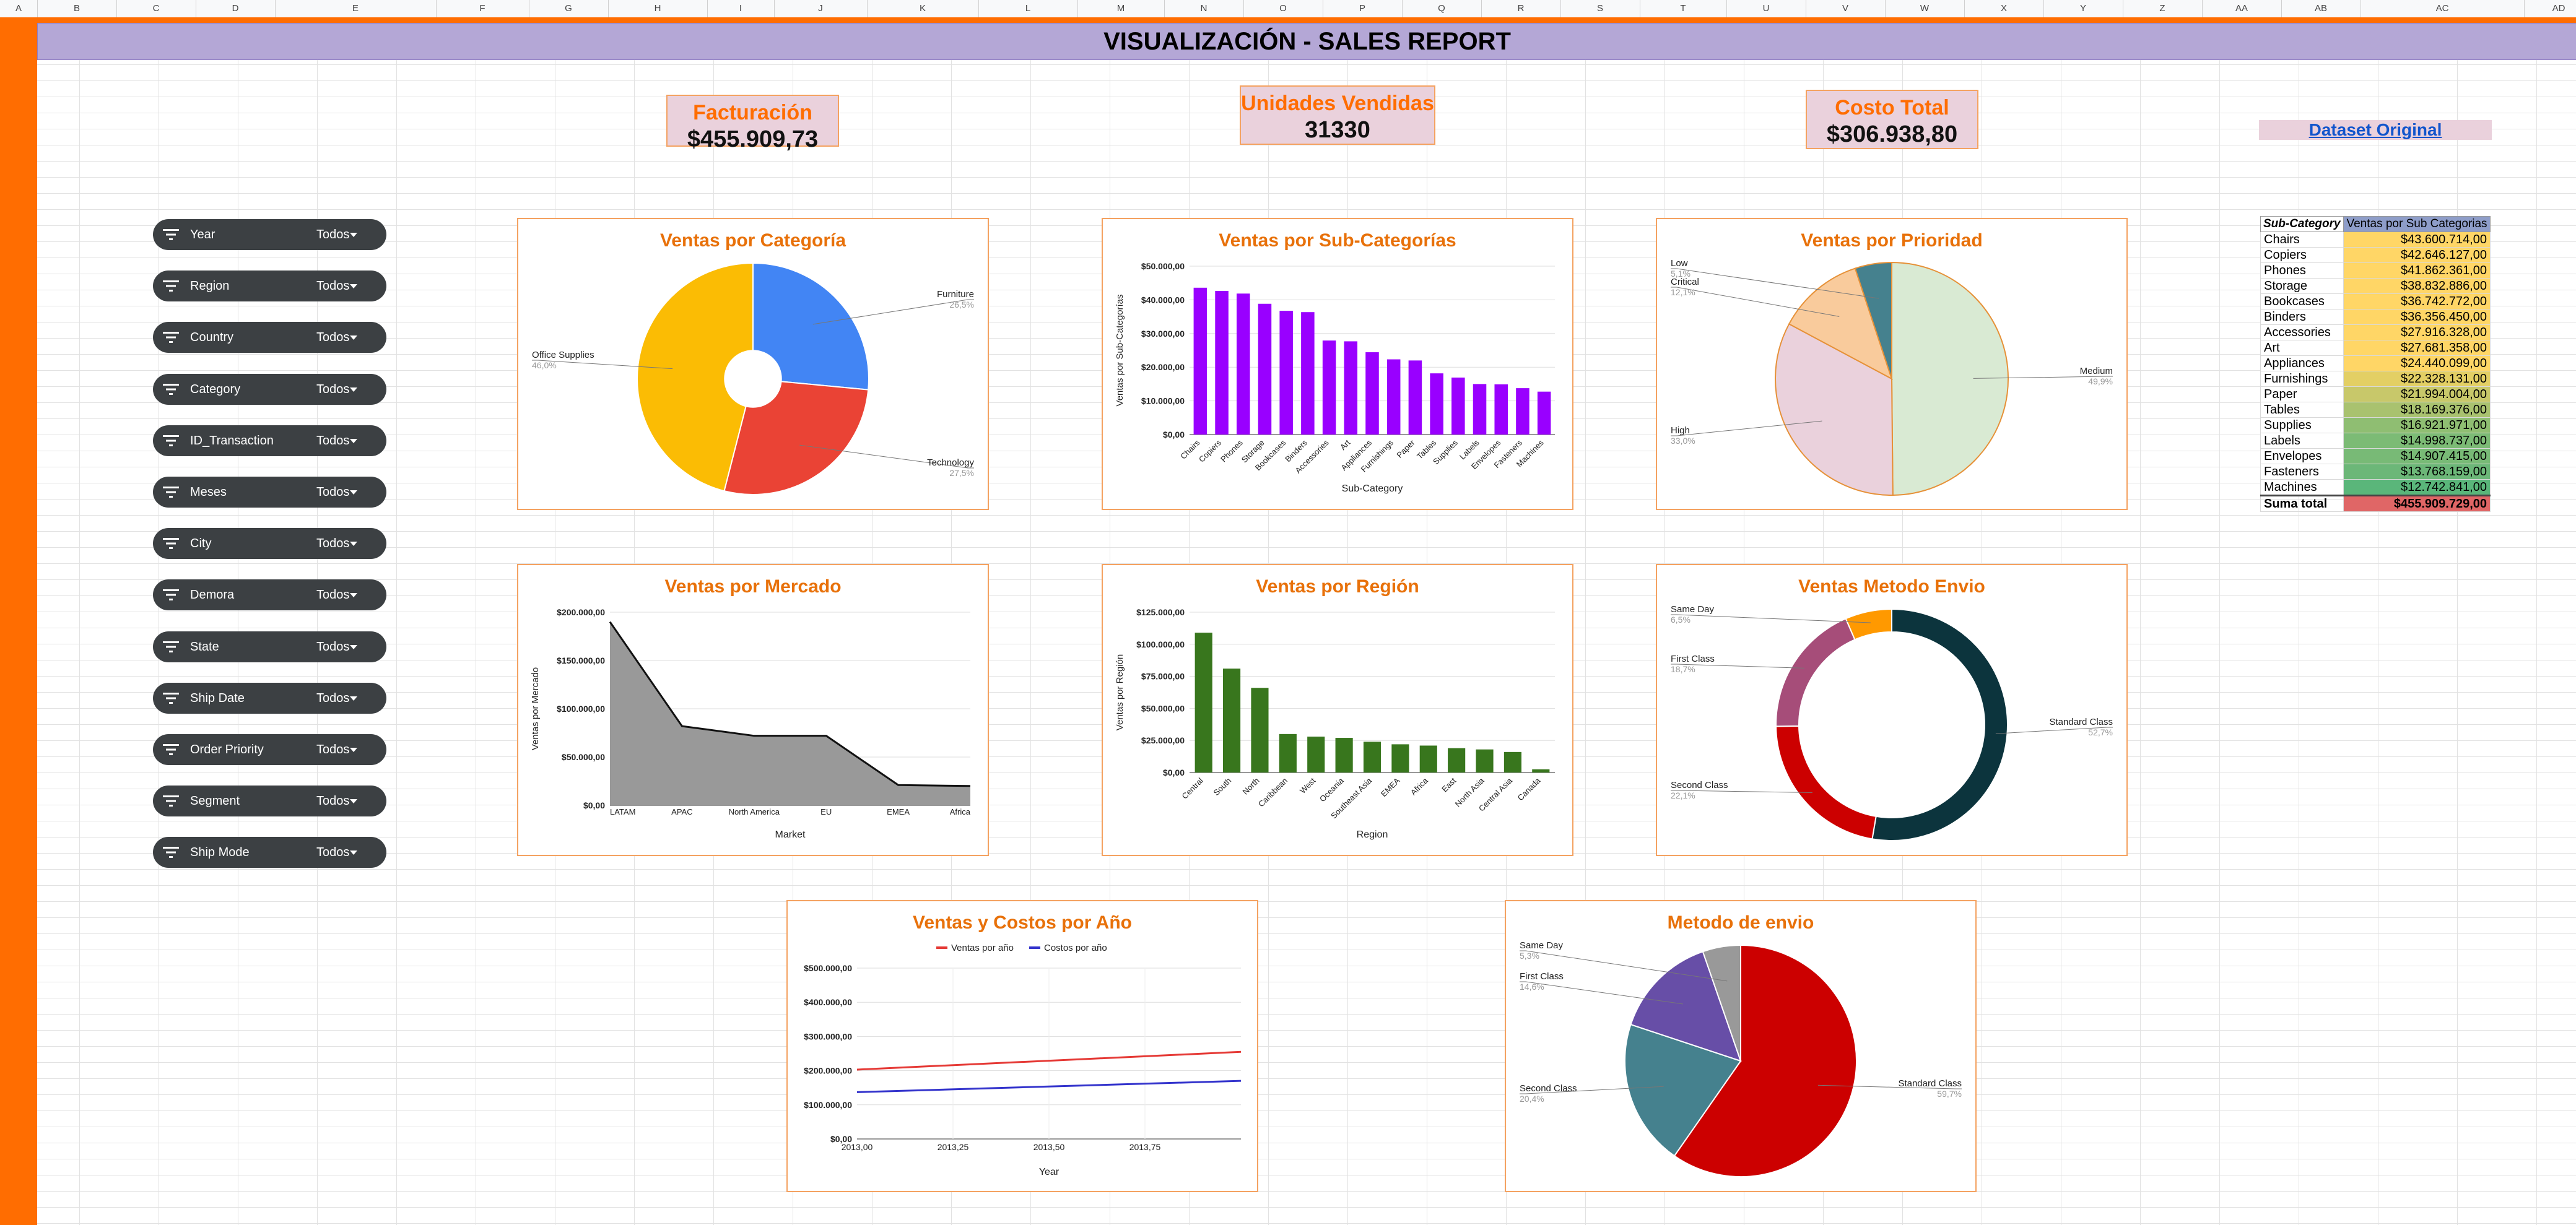 The height and width of the screenshot is (1225, 2576). I want to click on pivot-cell-value: $21.994.004,00, so click(2417, 394).